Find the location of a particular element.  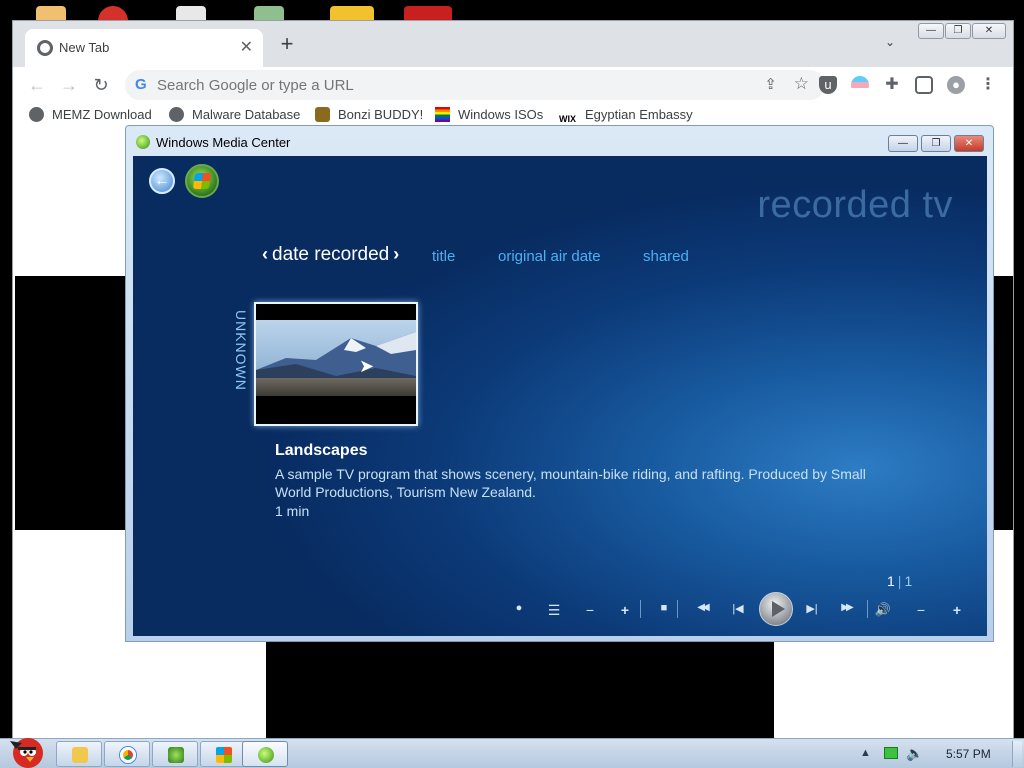

guide-icon: ☰ is located at coordinates (554, 610).